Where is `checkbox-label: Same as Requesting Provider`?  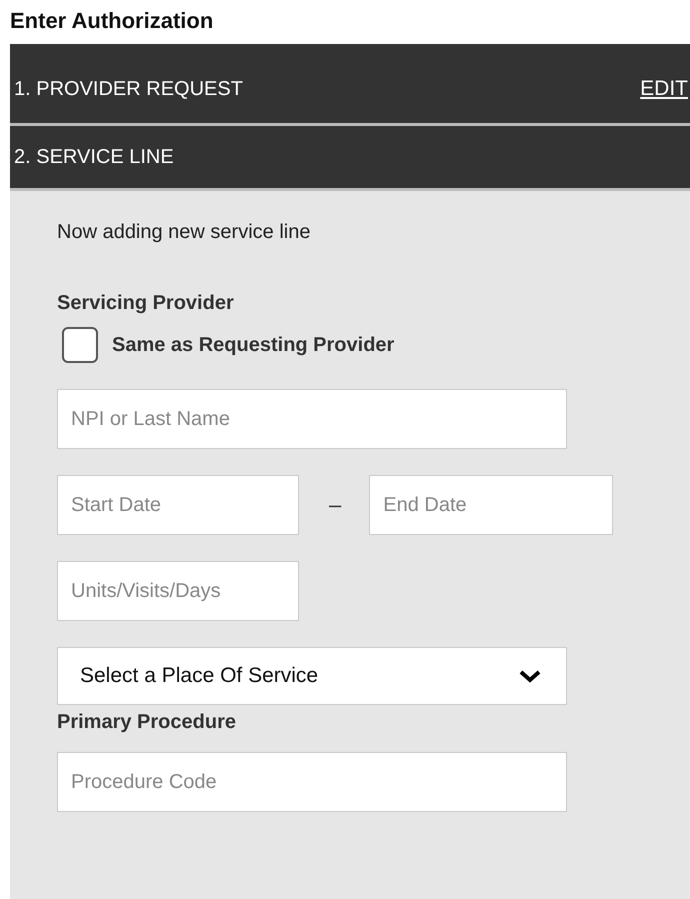
checkbox-label: Same as Requesting Provider is located at coordinates (253, 345).